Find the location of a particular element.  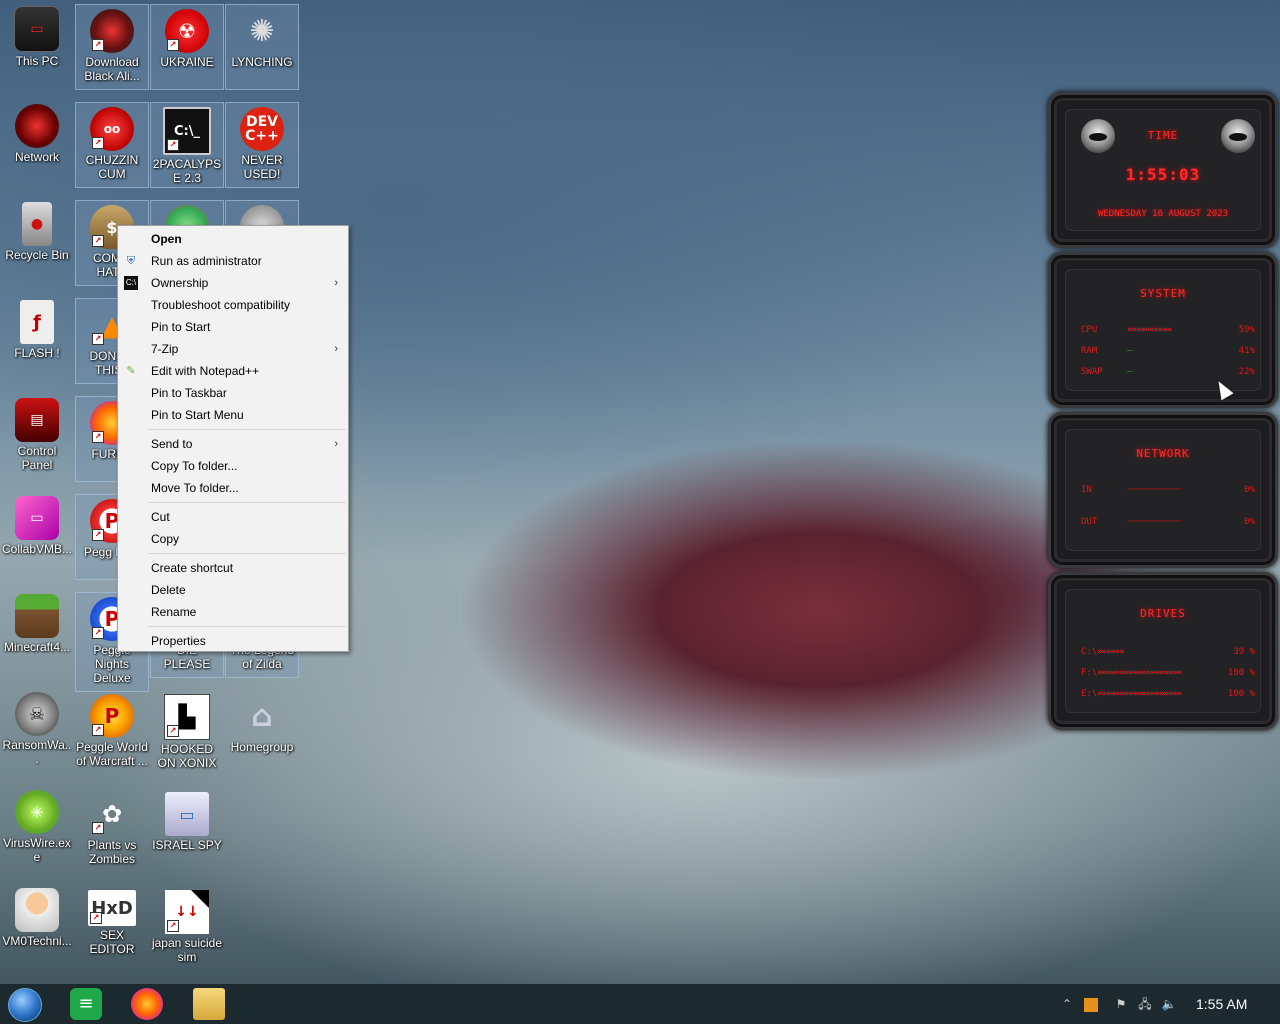

system-panel: SYSTEM CPU »»»»»»»»»» 59% RAM — 41% SWAP — 22% is located at coordinates (1163, 330).